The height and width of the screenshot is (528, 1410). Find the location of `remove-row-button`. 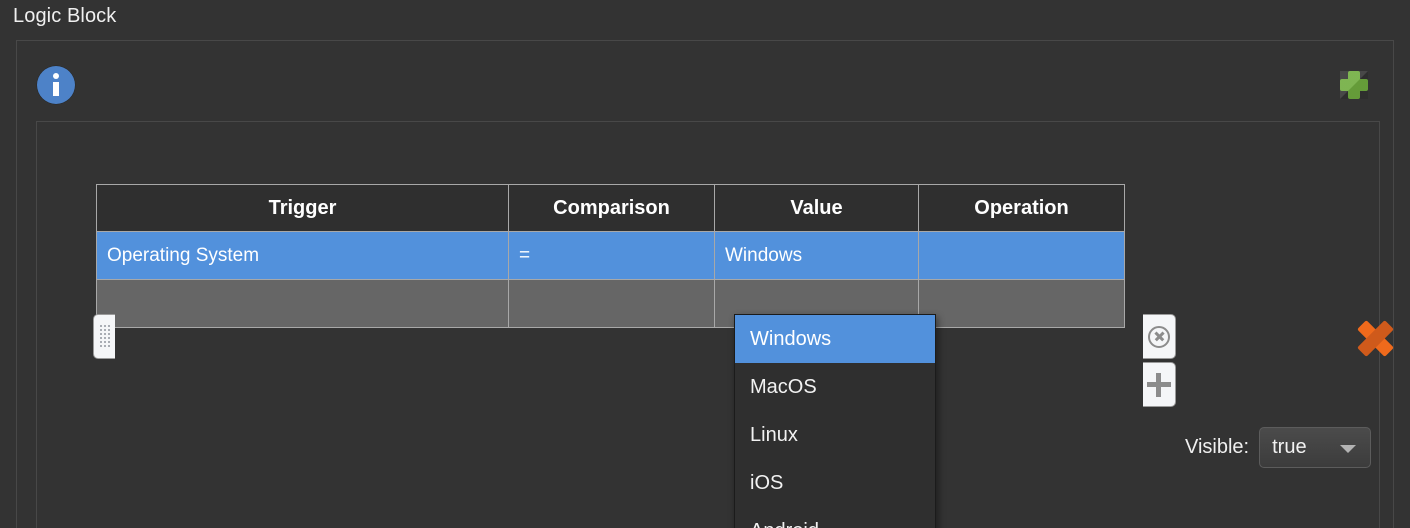

remove-row-button is located at coordinates (1159, 336).